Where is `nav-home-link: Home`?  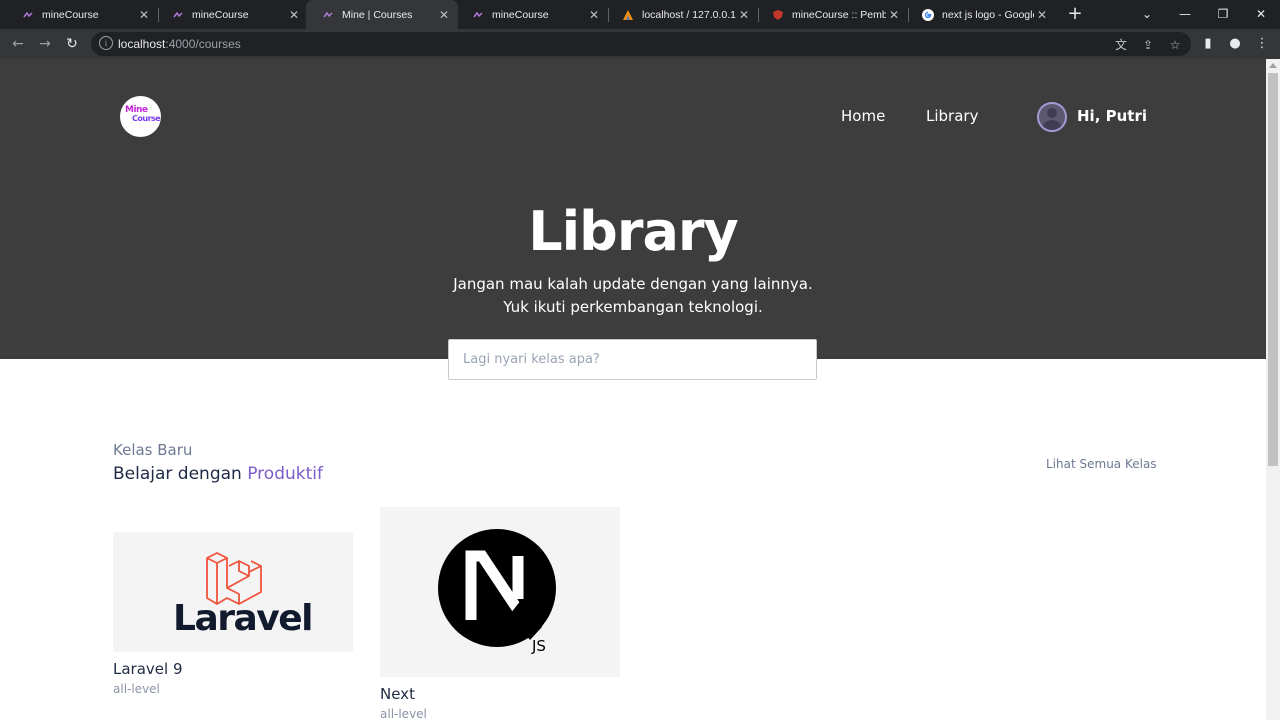 nav-home-link: Home is located at coordinates (863, 116).